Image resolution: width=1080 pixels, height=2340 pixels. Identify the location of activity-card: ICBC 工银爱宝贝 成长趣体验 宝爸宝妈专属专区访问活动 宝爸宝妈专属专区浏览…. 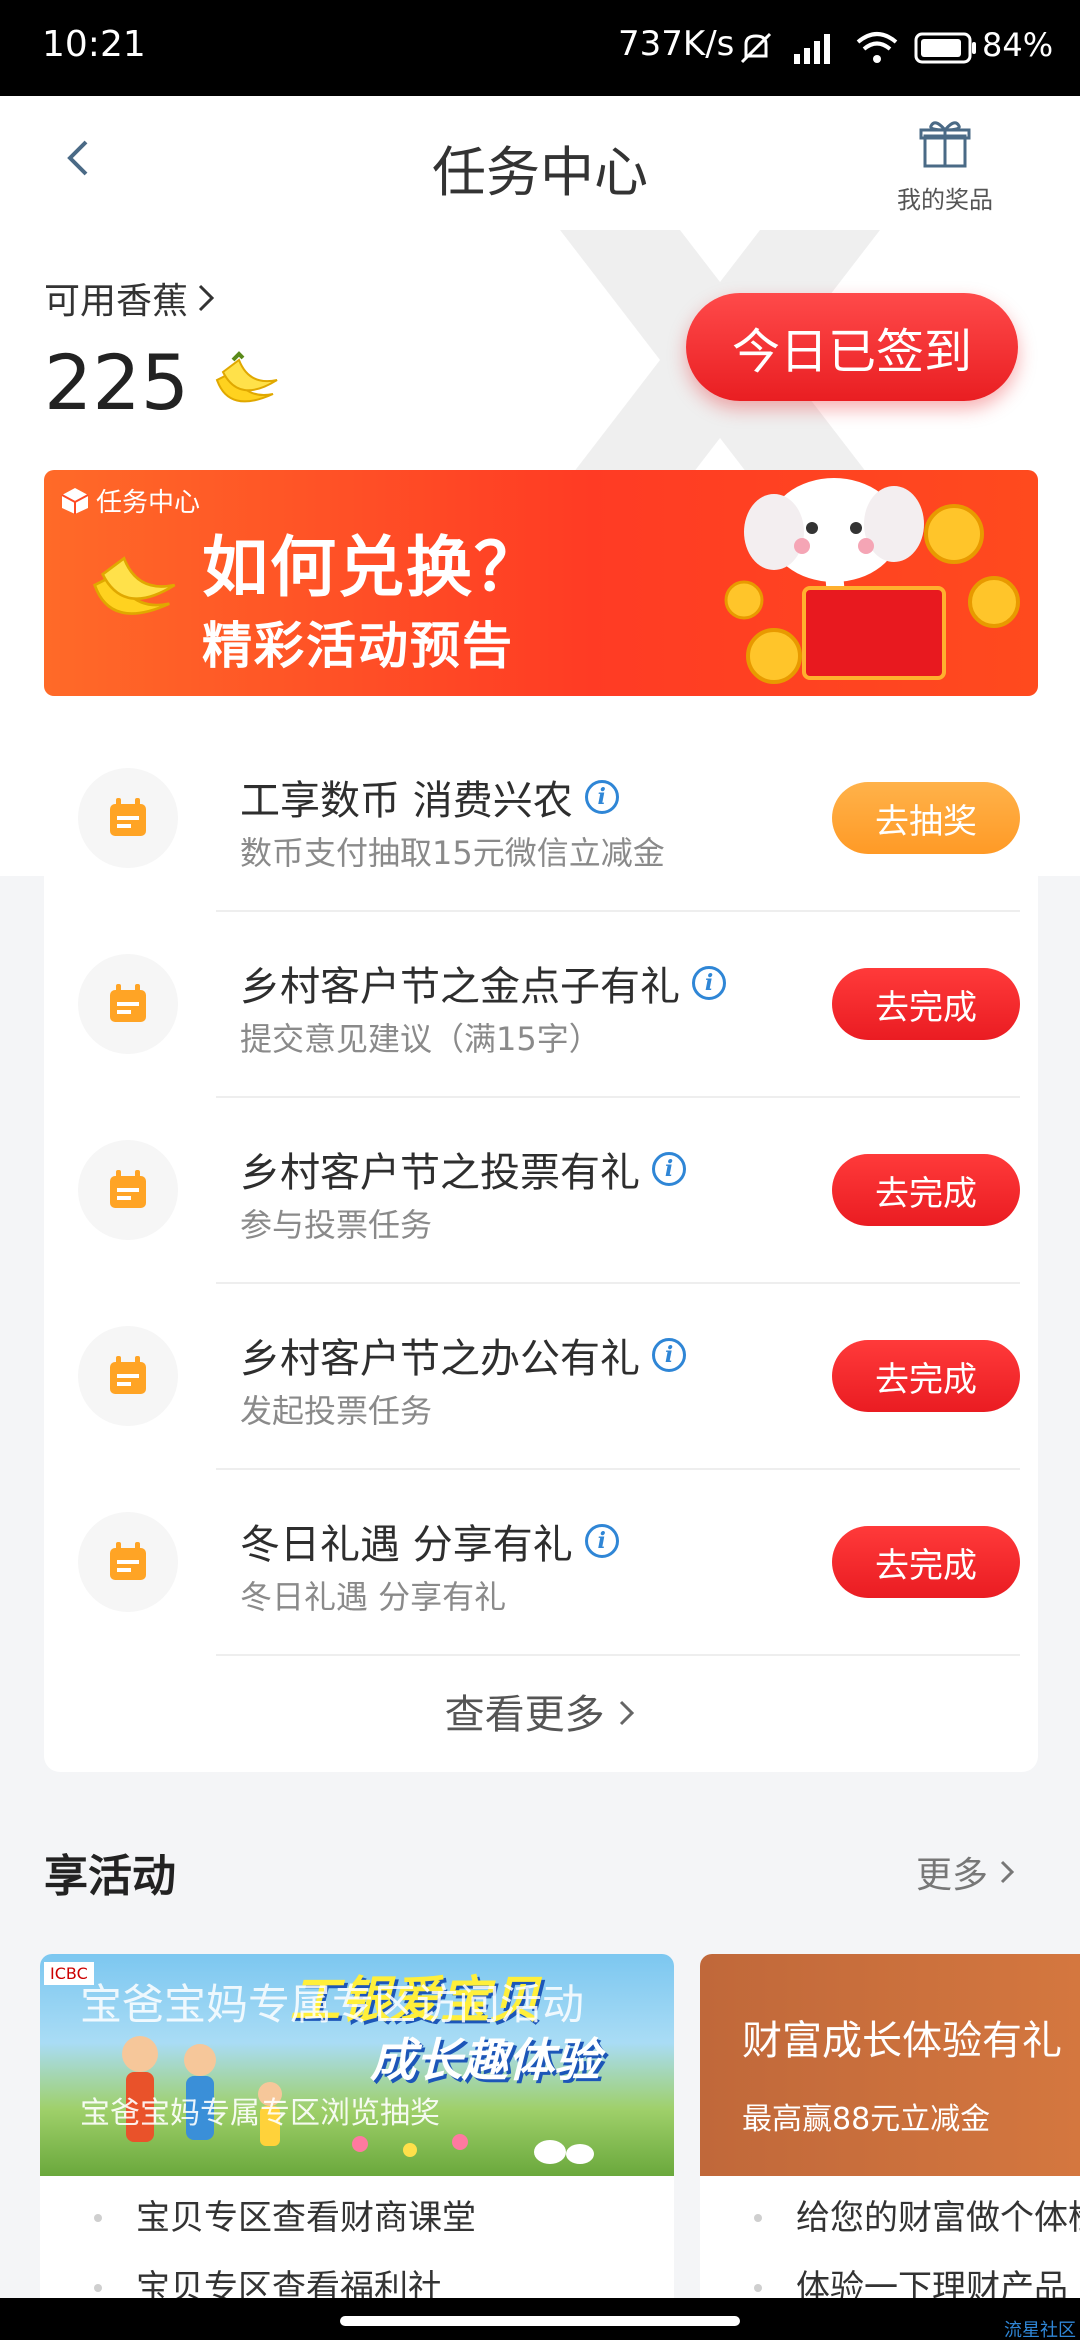
(357, 2147).